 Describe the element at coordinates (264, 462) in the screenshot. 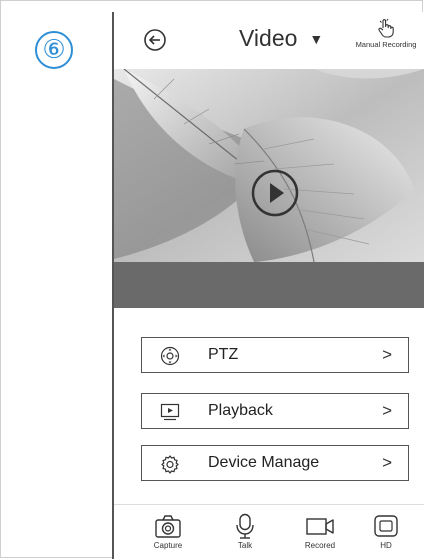

I see `menu-item-label: Device Manage` at that location.